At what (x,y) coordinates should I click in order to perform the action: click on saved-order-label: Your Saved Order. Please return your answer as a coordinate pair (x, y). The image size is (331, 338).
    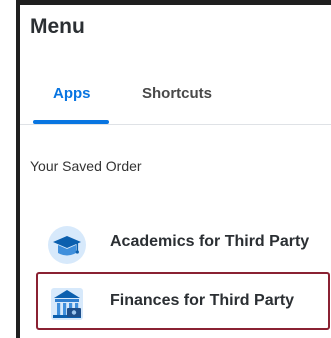
    Looking at the image, I should click on (86, 166).